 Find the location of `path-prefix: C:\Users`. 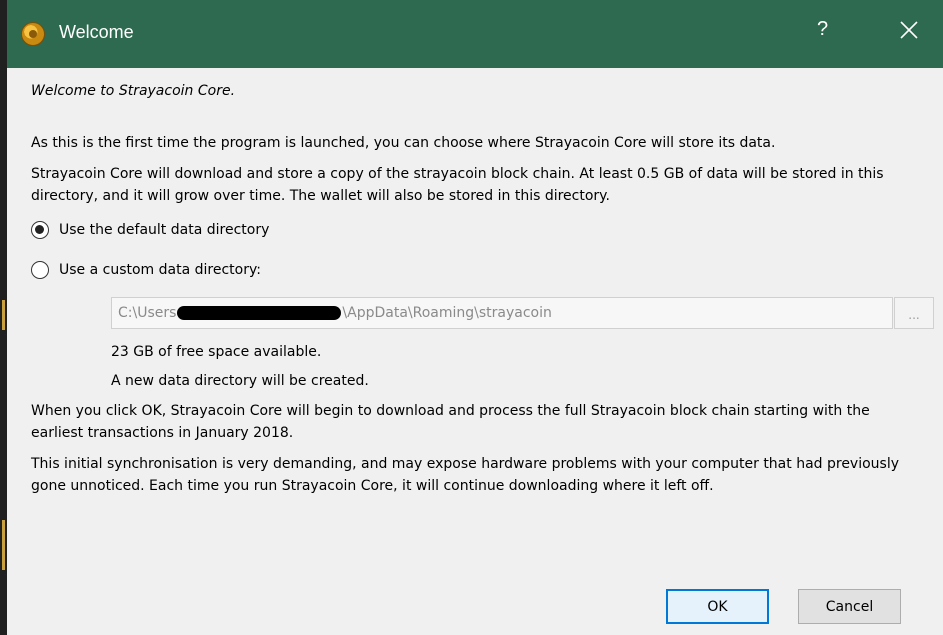

path-prefix: C:\Users is located at coordinates (147, 313).